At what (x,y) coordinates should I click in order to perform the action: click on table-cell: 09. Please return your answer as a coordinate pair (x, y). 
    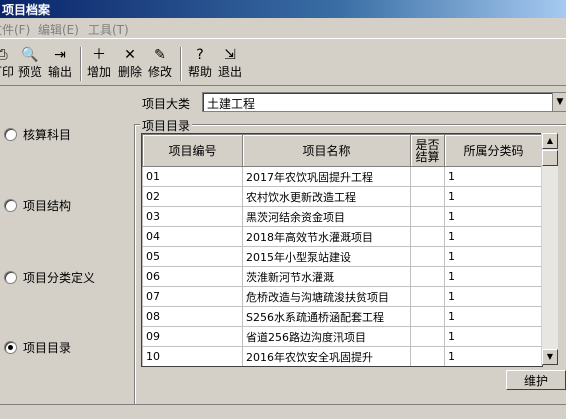
    Looking at the image, I should click on (192, 336).